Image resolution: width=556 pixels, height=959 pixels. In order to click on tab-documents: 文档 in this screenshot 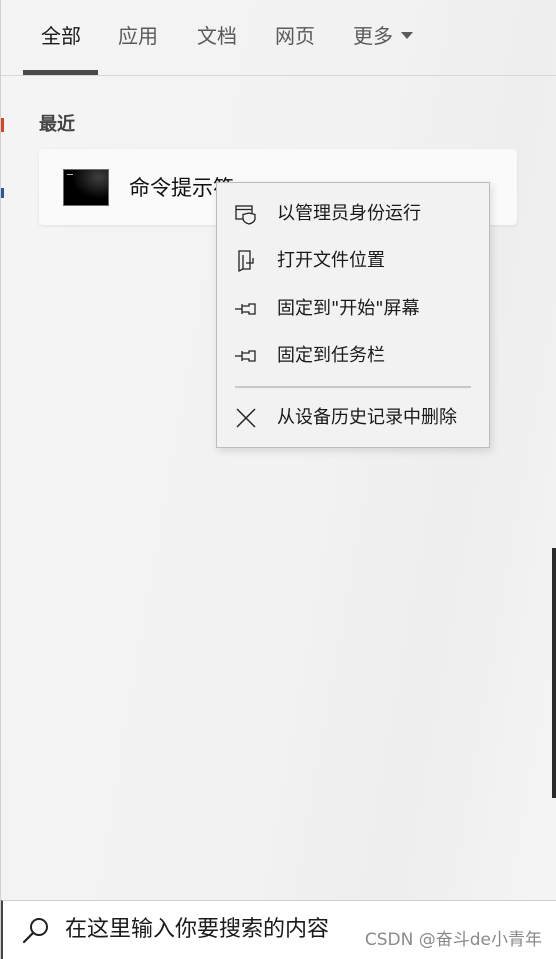, I will do `click(217, 36)`.